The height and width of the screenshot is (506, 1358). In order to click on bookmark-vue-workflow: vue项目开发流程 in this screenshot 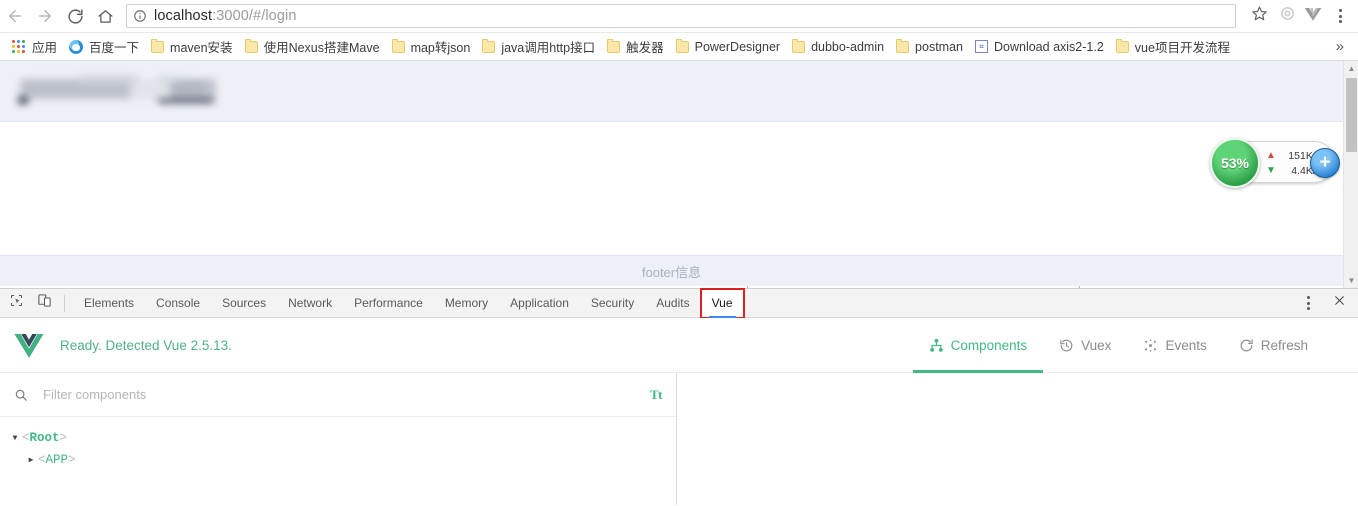, I will do `click(1173, 47)`.